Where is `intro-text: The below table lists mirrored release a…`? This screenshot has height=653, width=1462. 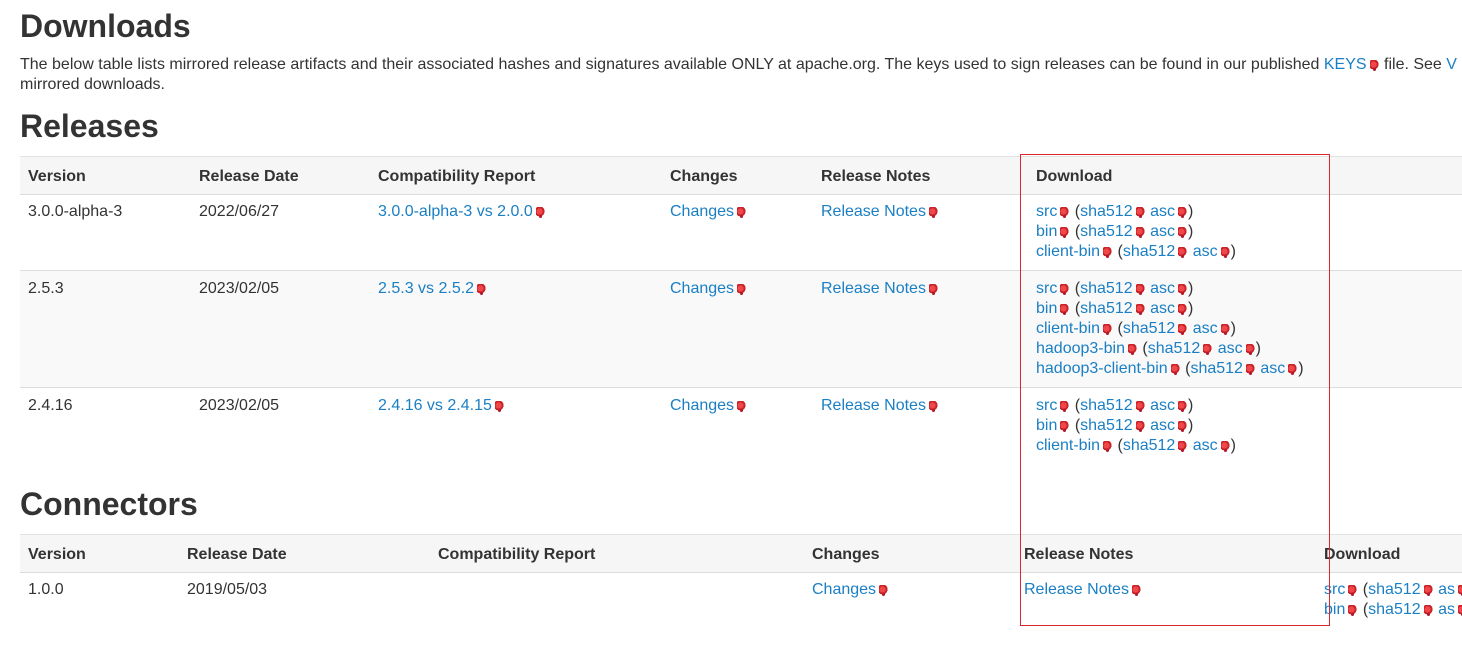
intro-text: The below table lists mirrored release a… is located at coordinates (672, 64).